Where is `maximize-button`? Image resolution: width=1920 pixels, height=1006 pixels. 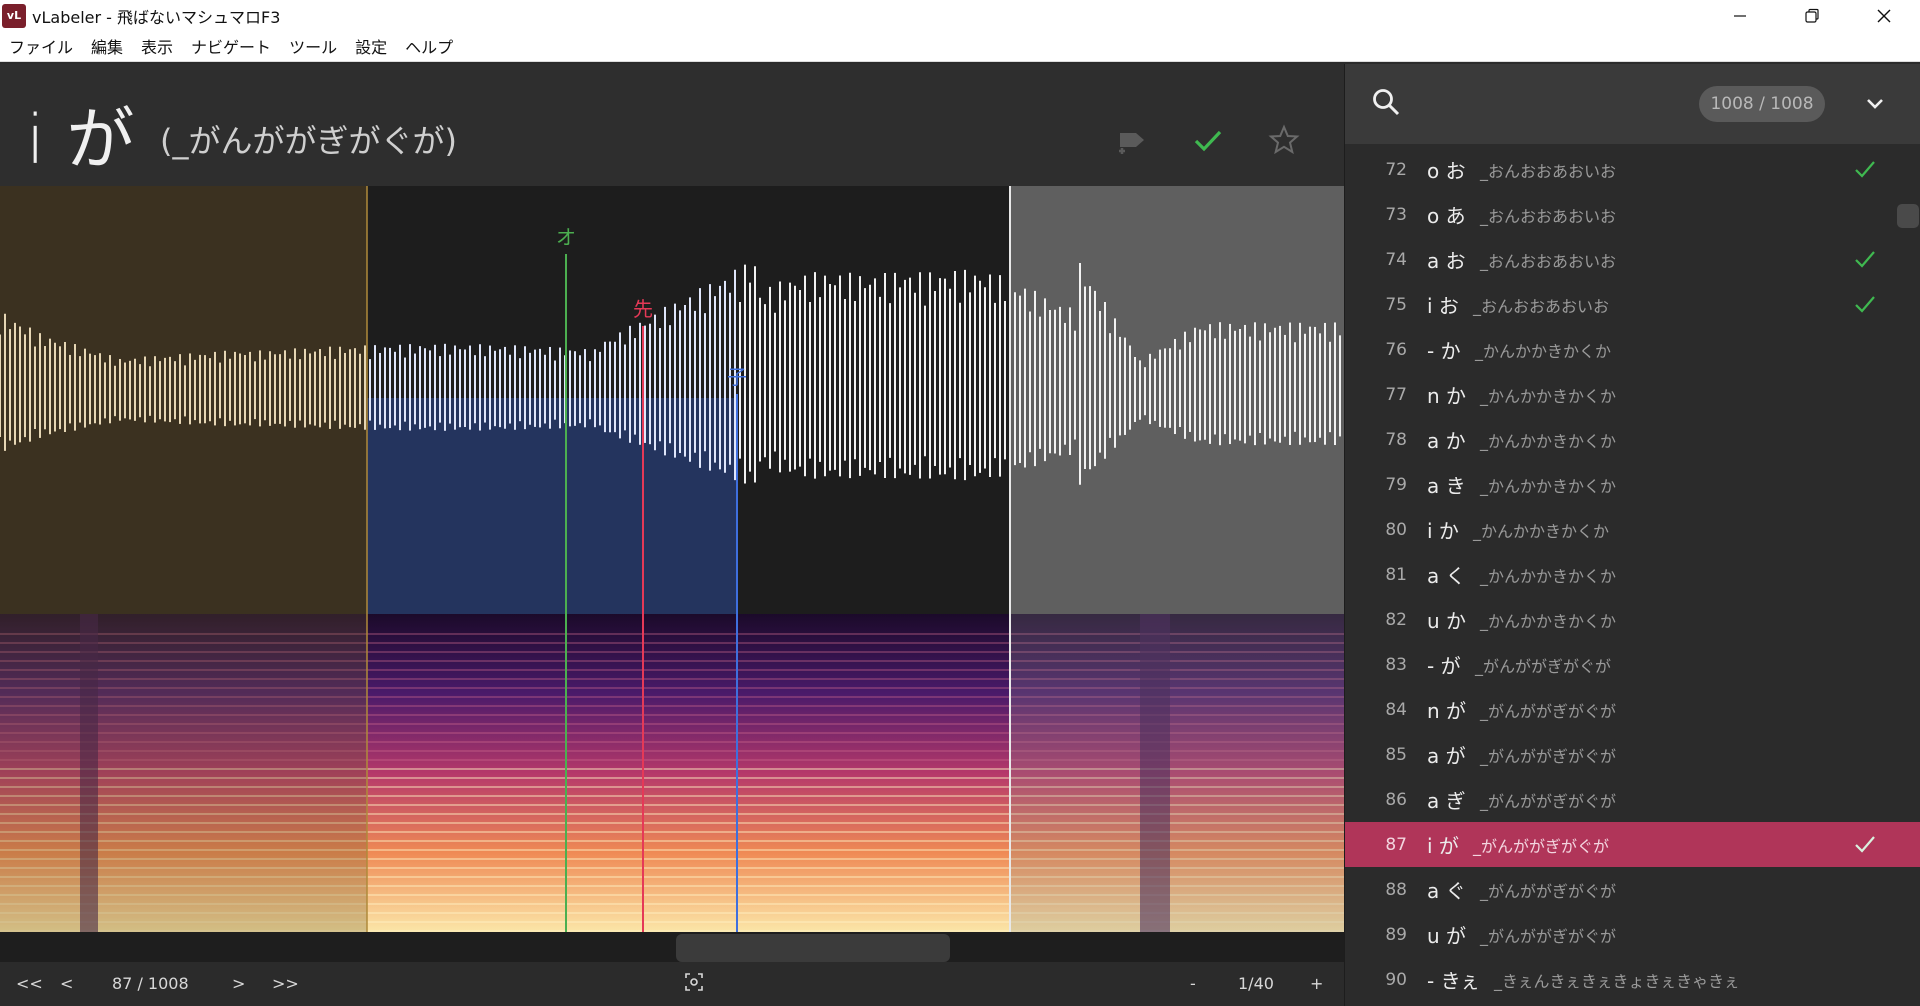 maximize-button is located at coordinates (1812, 15).